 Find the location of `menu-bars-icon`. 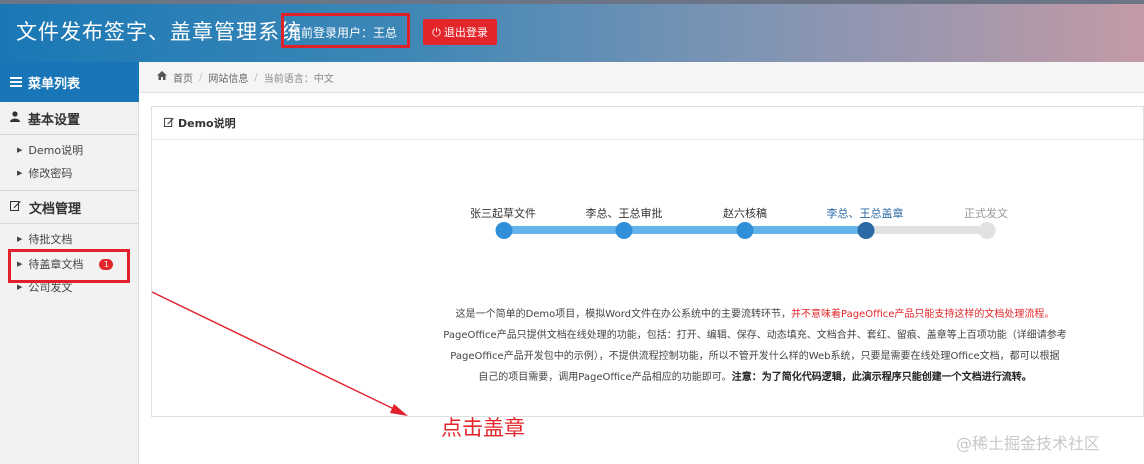

menu-bars-icon is located at coordinates (16, 82).